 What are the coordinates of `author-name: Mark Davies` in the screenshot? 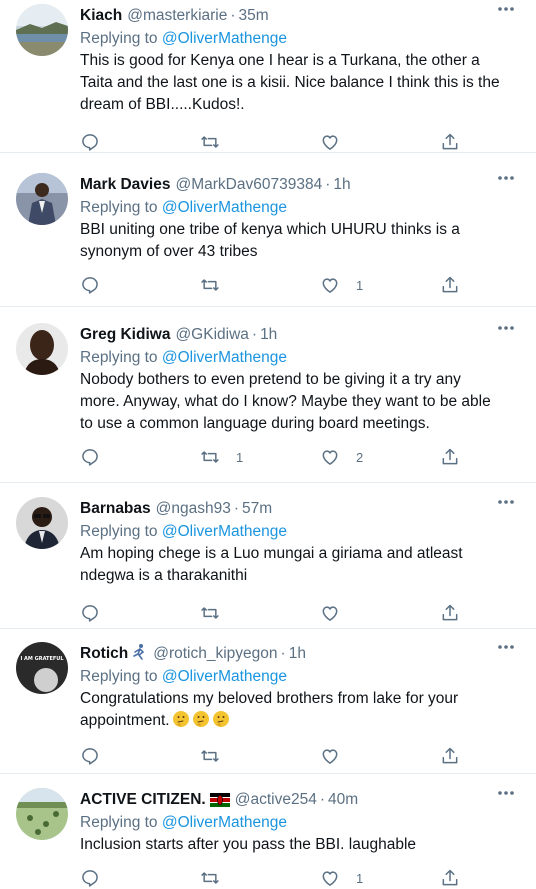 It's located at (125, 185).